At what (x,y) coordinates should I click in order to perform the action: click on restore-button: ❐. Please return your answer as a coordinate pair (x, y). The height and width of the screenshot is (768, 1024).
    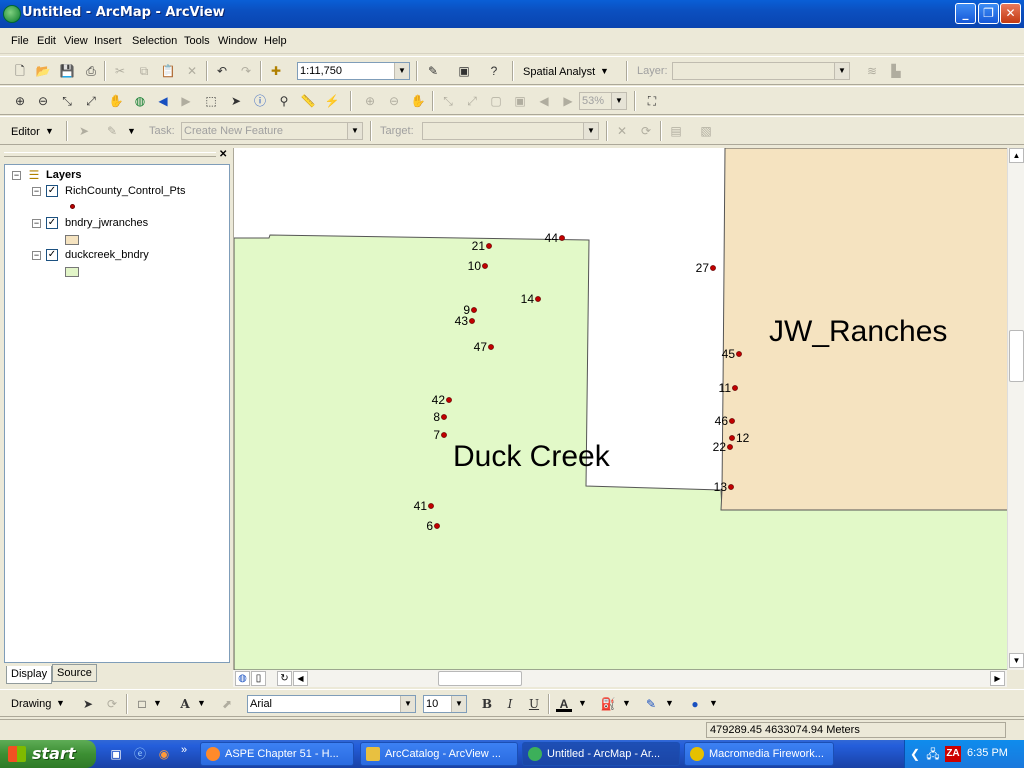
    Looking at the image, I should click on (988, 13).